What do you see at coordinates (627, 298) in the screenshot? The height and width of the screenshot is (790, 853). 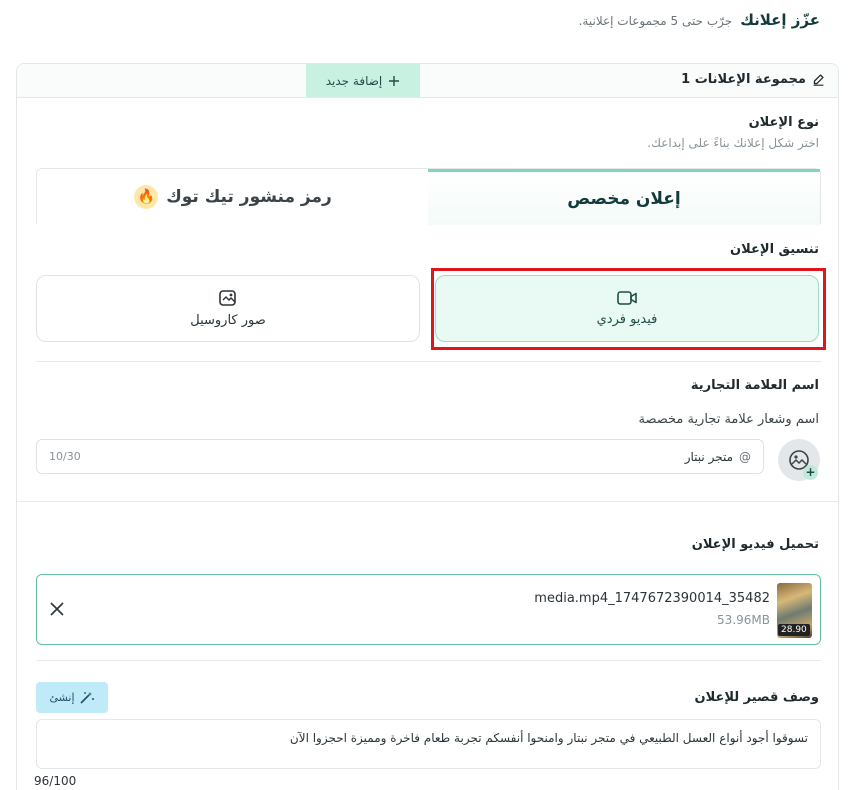 I see `video-icon` at bounding box center [627, 298].